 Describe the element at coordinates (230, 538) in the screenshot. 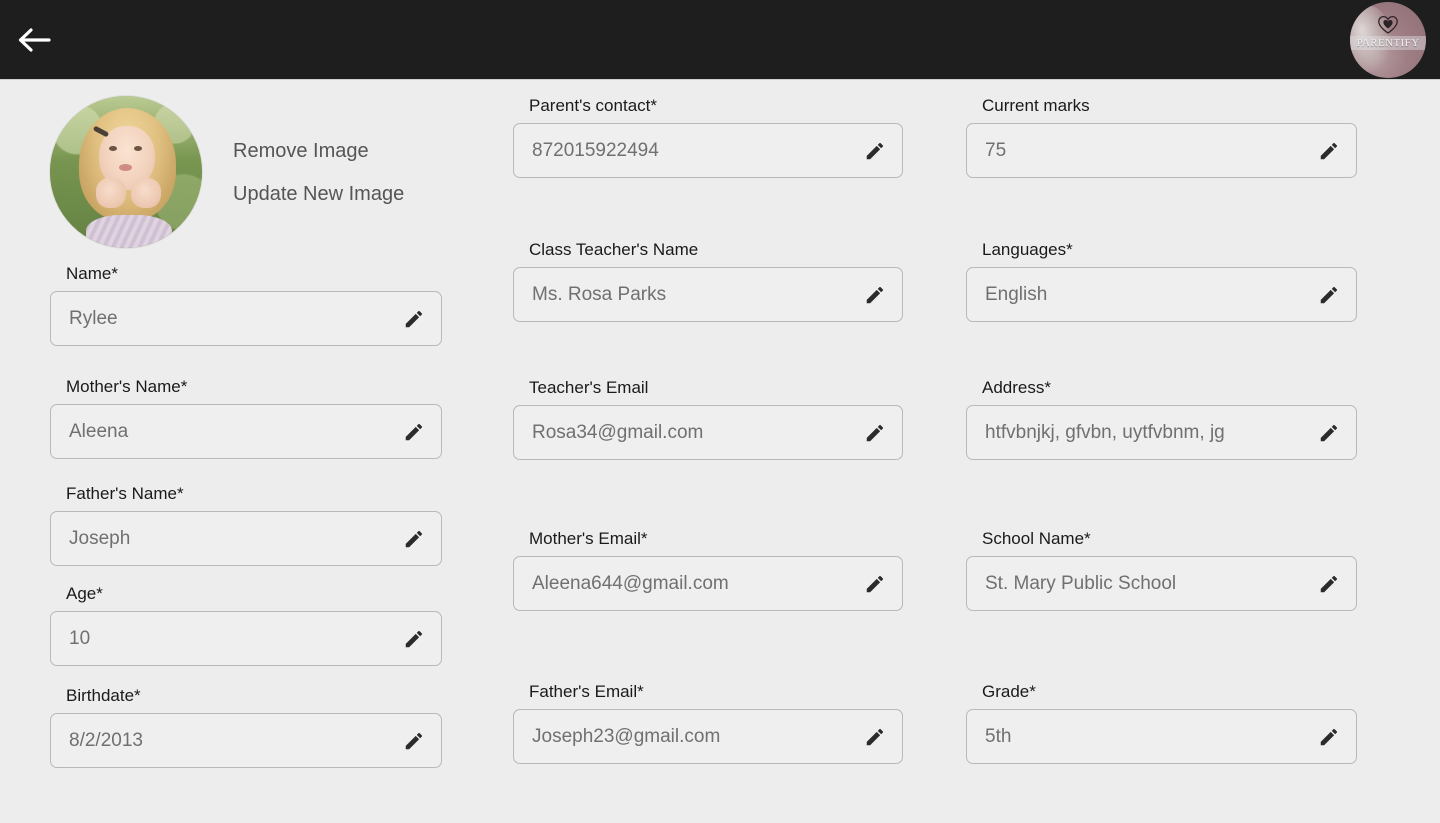

I see `fathers-name-input` at that location.